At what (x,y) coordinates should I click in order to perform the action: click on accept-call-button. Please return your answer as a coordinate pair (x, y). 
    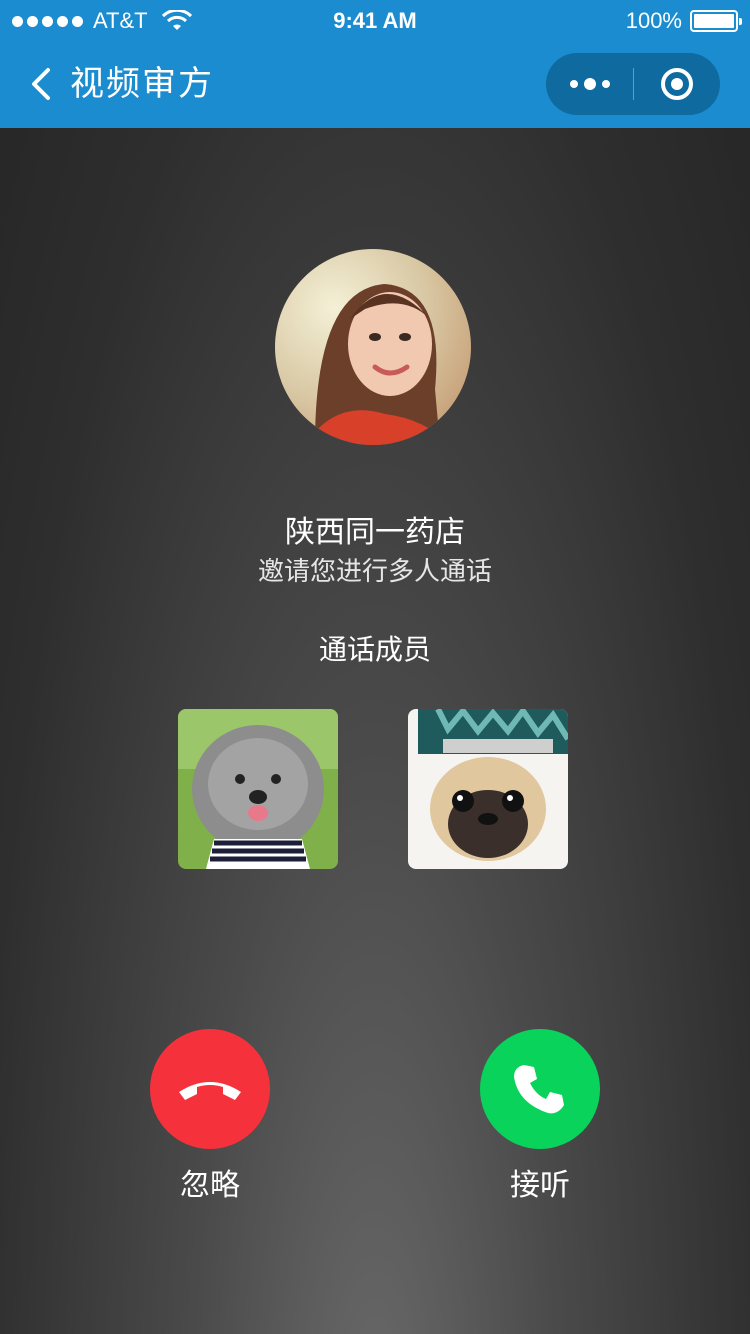
    Looking at the image, I should click on (540, 1089).